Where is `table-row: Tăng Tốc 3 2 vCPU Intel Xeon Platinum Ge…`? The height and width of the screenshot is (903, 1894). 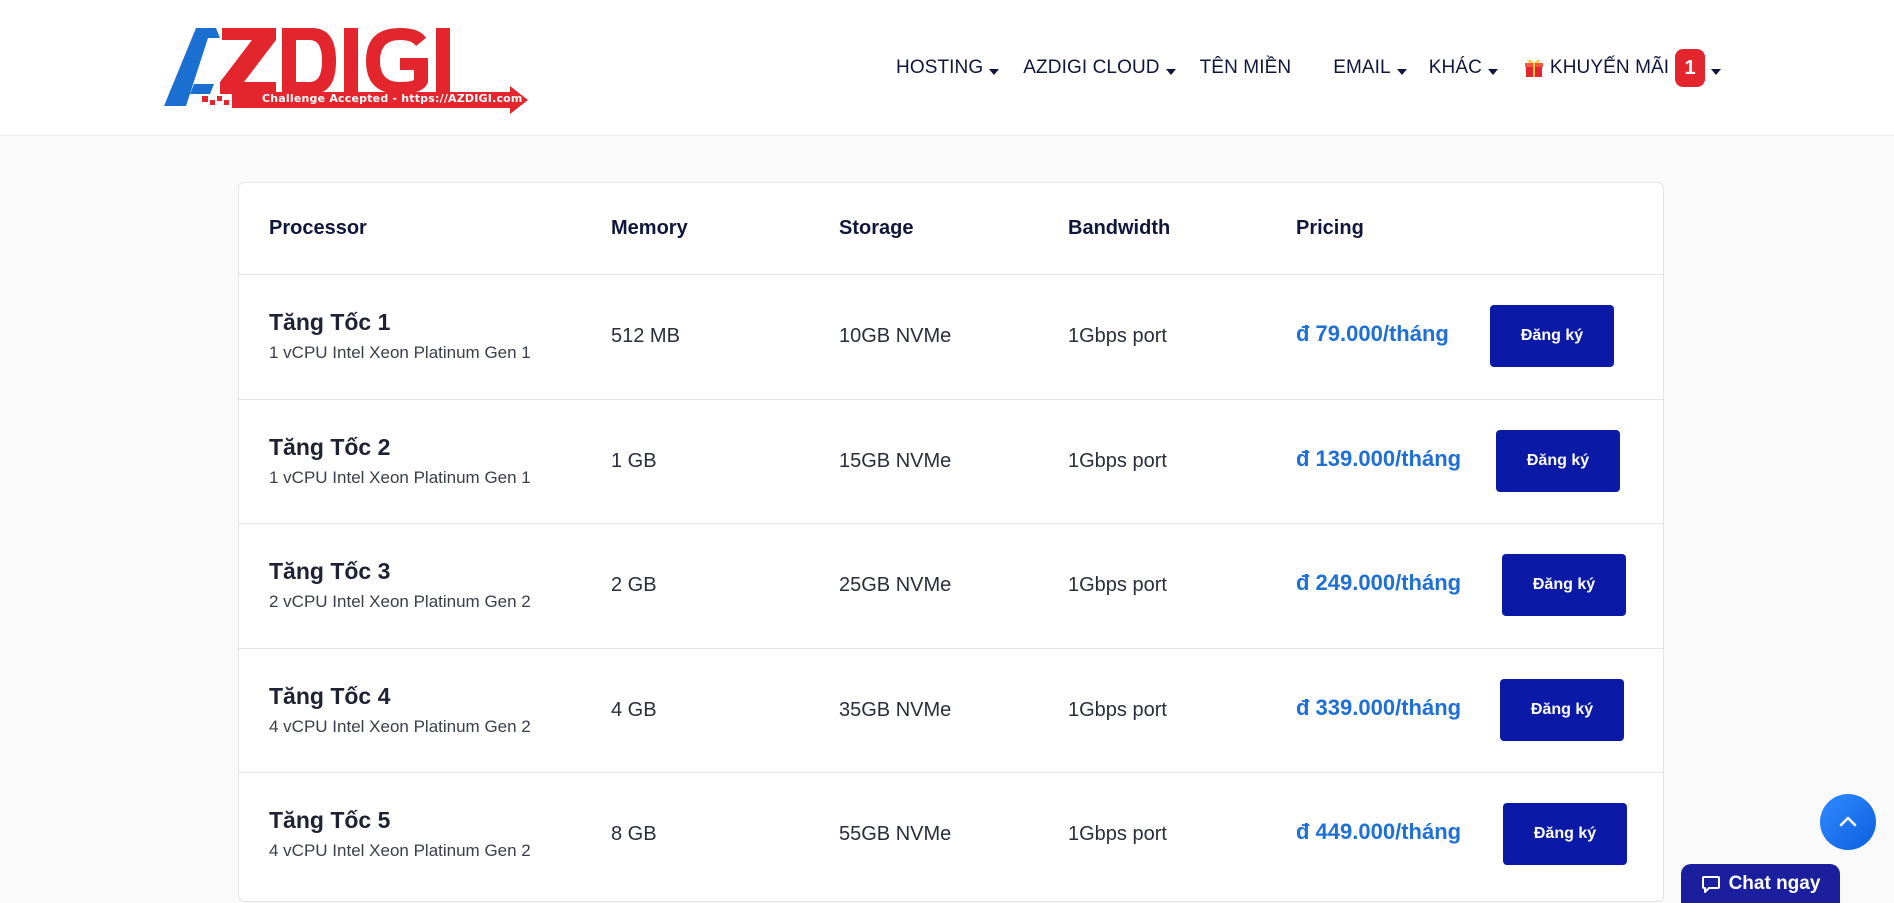
table-row: Tăng Tốc 3 2 vCPU Intel Xeon Platinum Ge… is located at coordinates (951, 586).